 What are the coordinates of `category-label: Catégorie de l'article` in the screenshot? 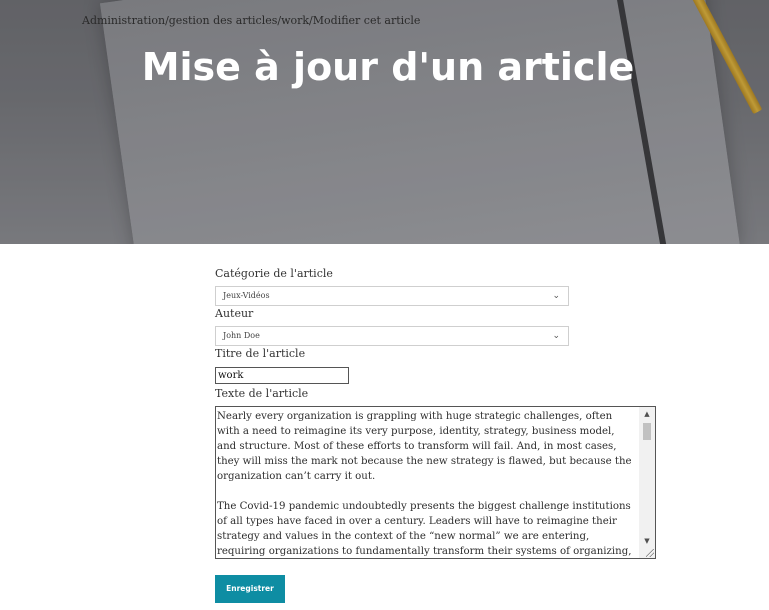 It's located at (274, 273).